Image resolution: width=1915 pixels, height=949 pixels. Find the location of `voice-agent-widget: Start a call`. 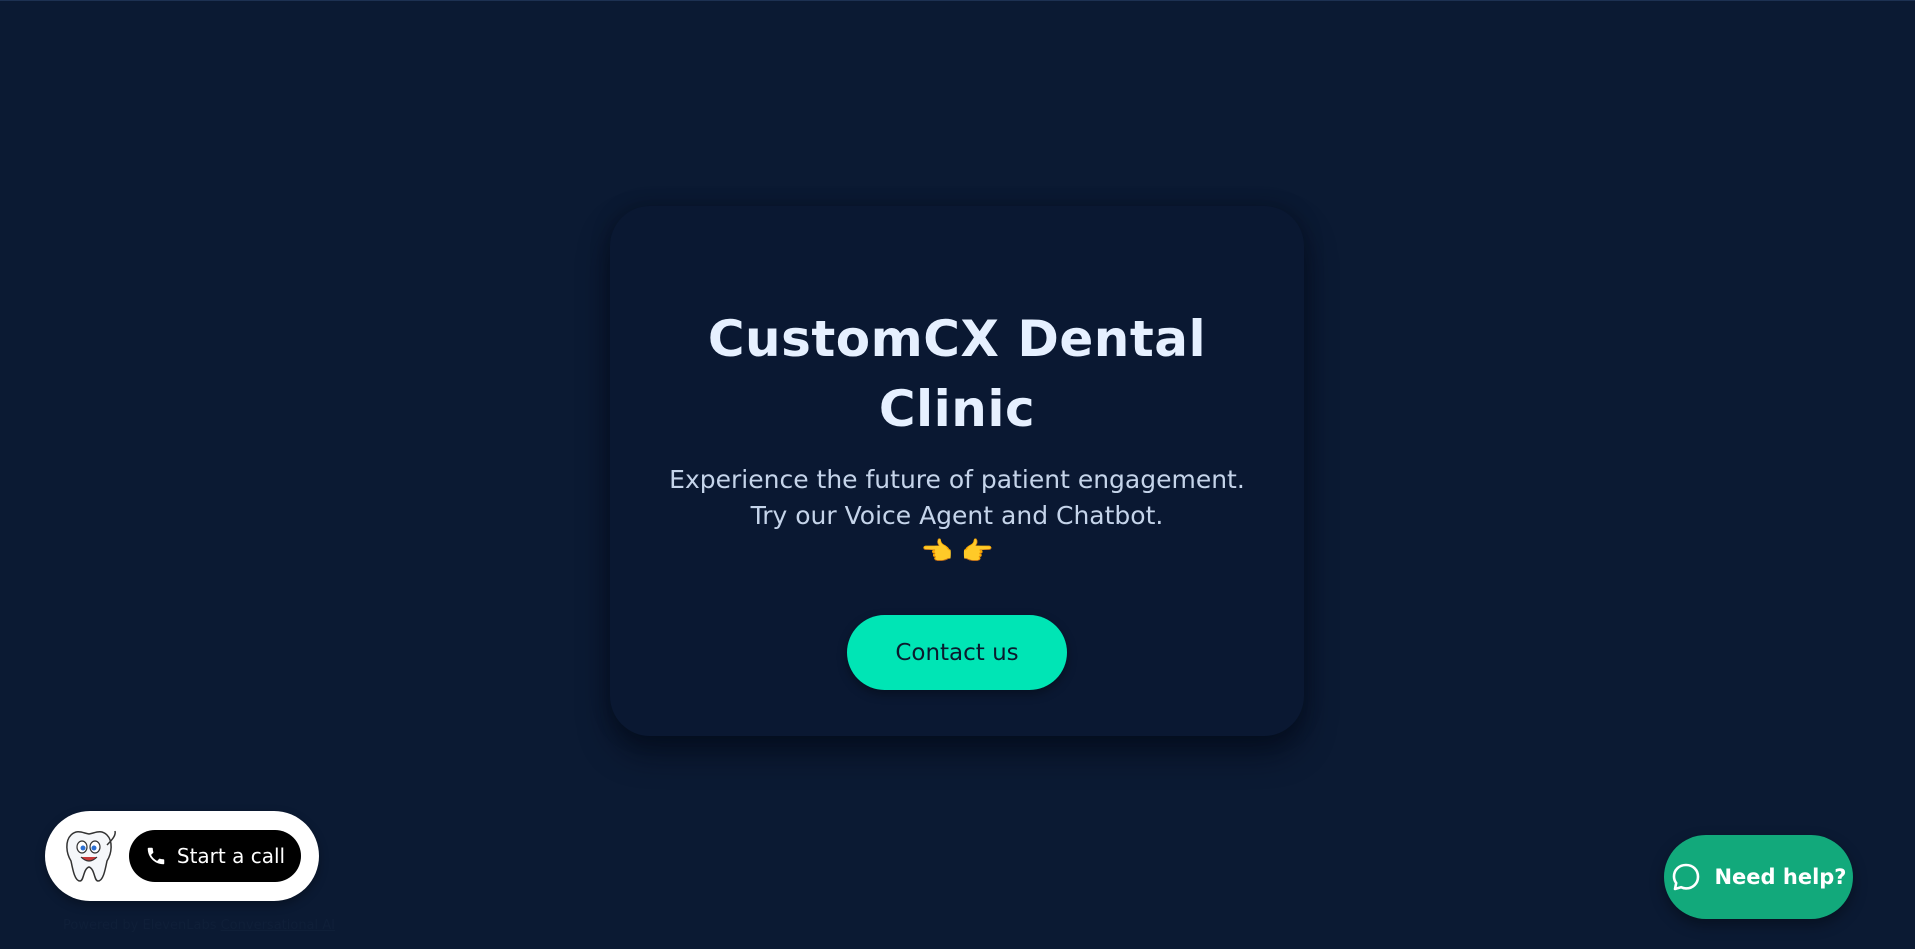

voice-agent-widget: Start a call is located at coordinates (182, 856).